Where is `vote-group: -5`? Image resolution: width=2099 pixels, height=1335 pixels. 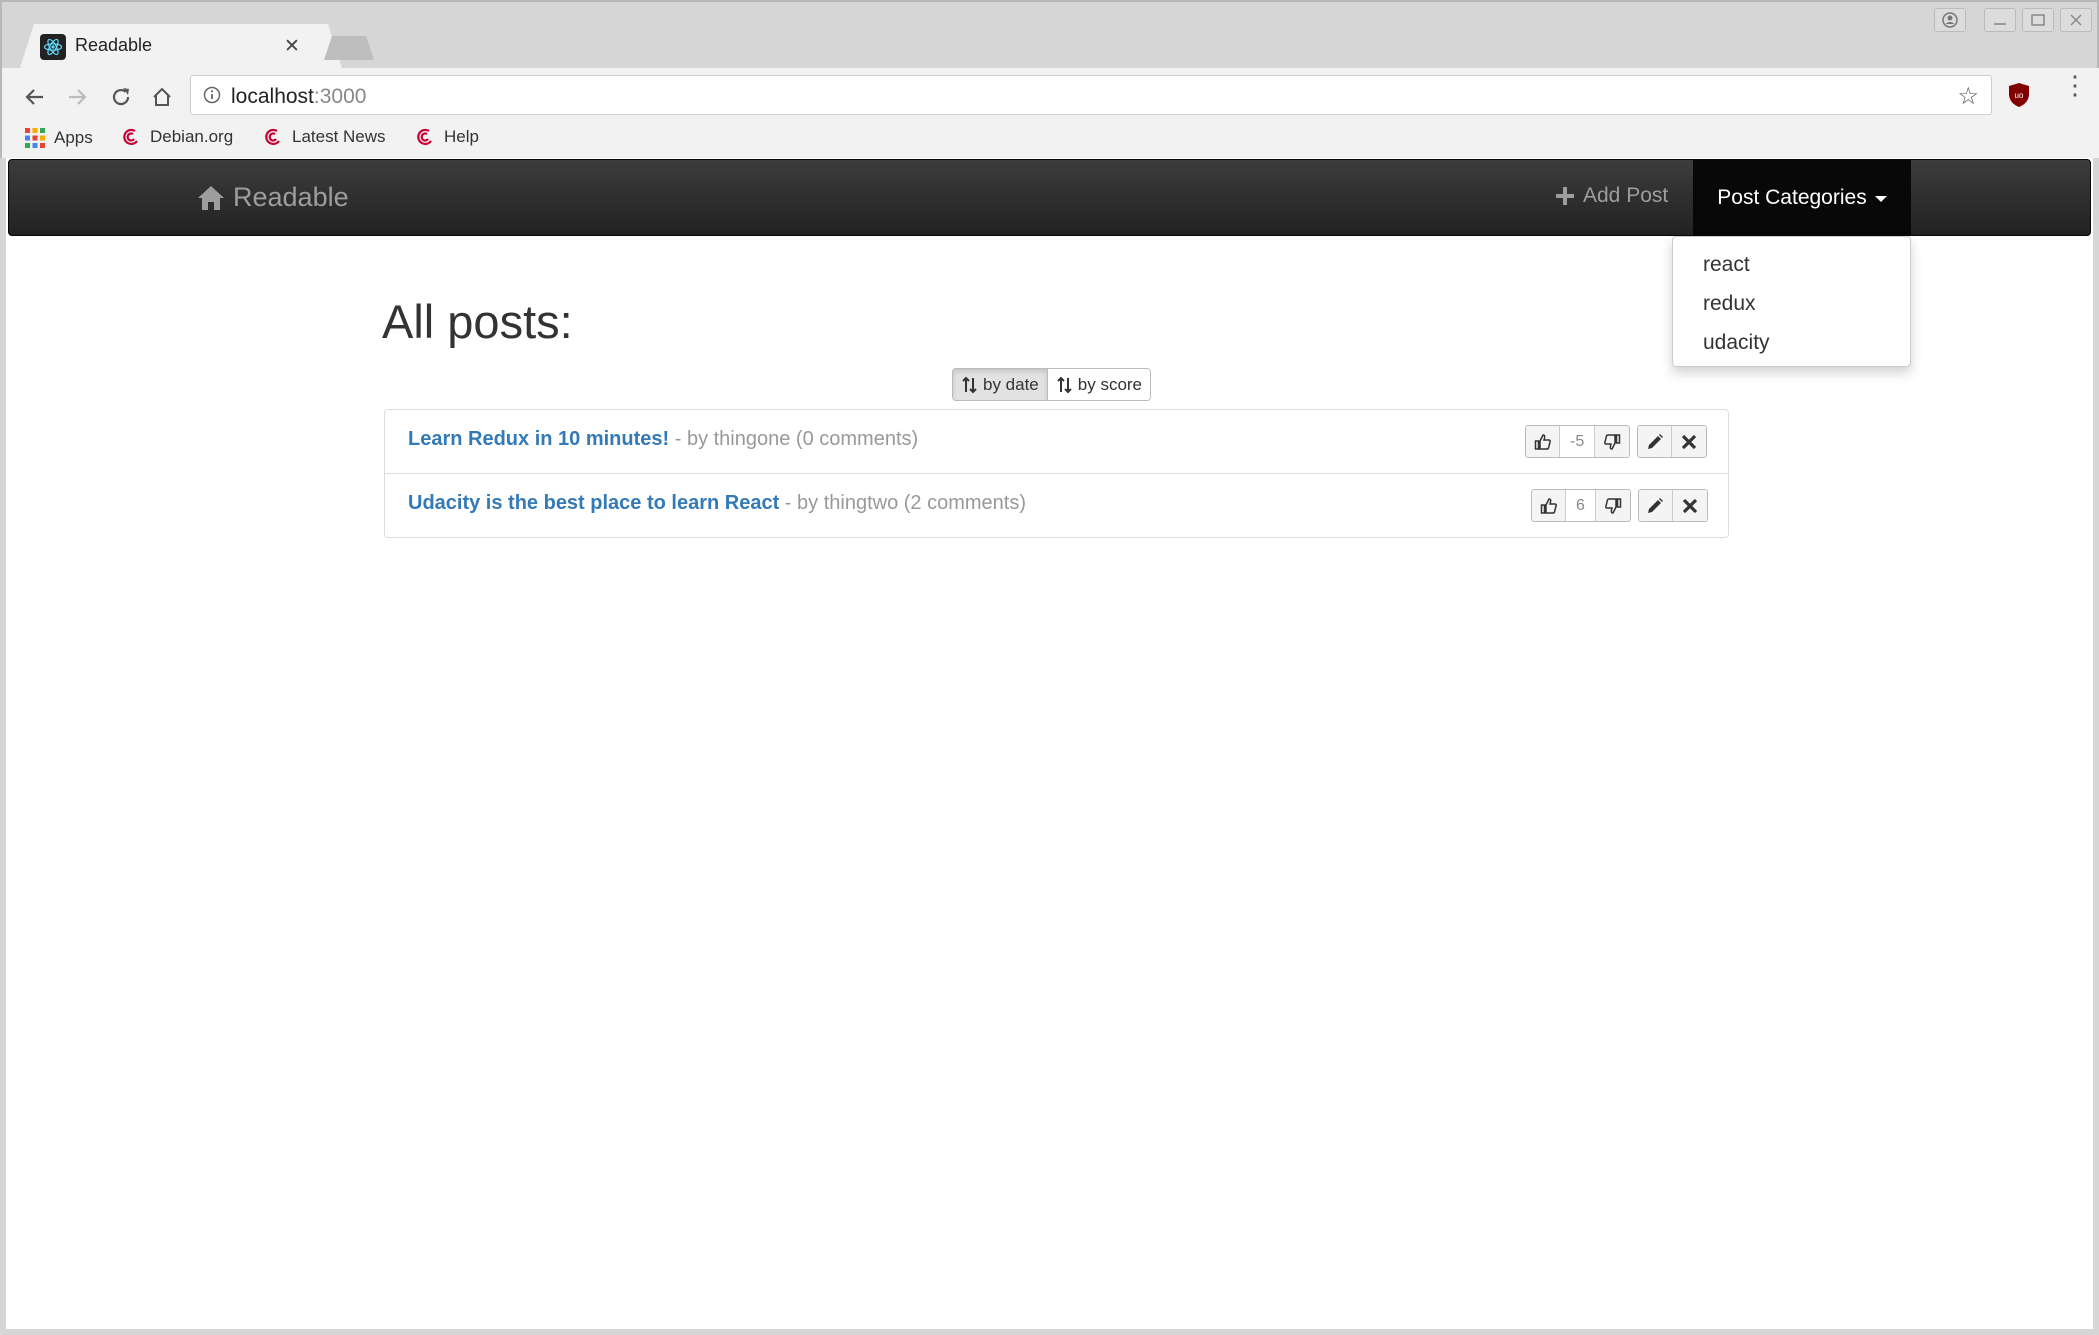
vote-group: -5 is located at coordinates (1578, 441).